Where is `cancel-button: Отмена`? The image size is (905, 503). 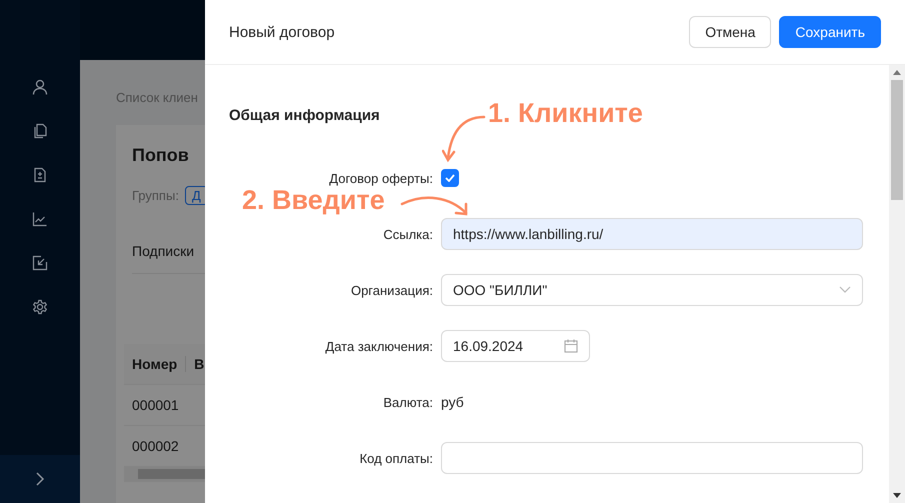
cancel-button: Отмена is located at coordinates (730, 32).